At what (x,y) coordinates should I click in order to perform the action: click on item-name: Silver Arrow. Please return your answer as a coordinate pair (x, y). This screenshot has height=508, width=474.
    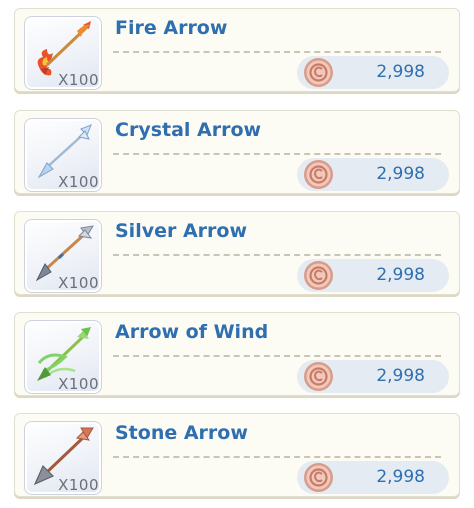
    Looking at the image, I should click on (181, 231).